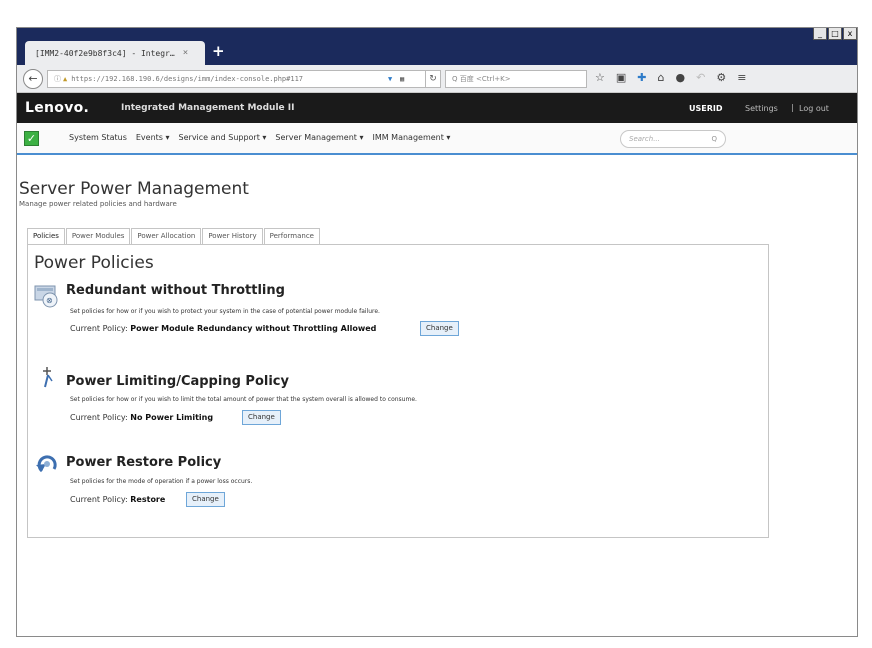  What do you see at coordinates (820, 34) in the screenshot?
I see `minimize-icon: _` at bounding box center [820, 34].